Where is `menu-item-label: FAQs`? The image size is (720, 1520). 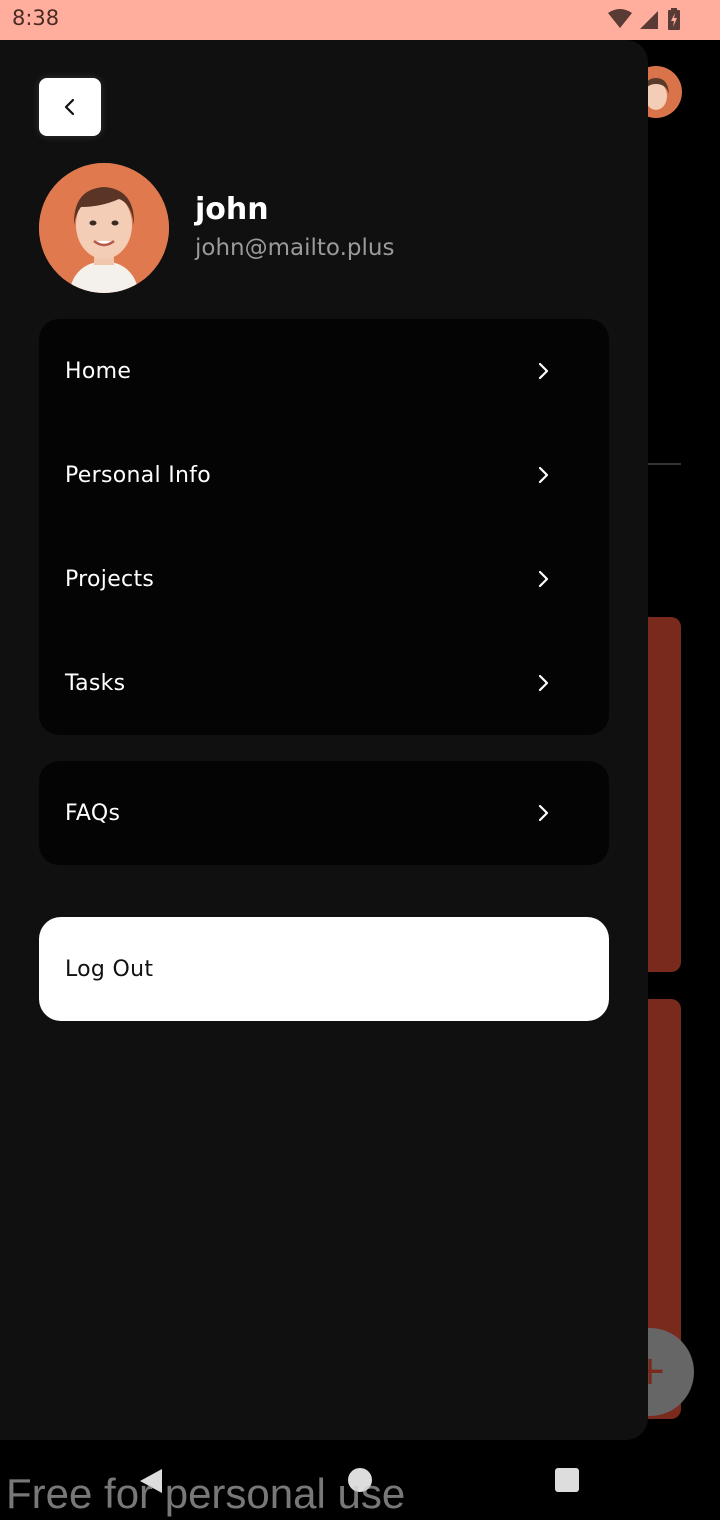
menu-item-label: FAQs is located at coordinates (93, 813).